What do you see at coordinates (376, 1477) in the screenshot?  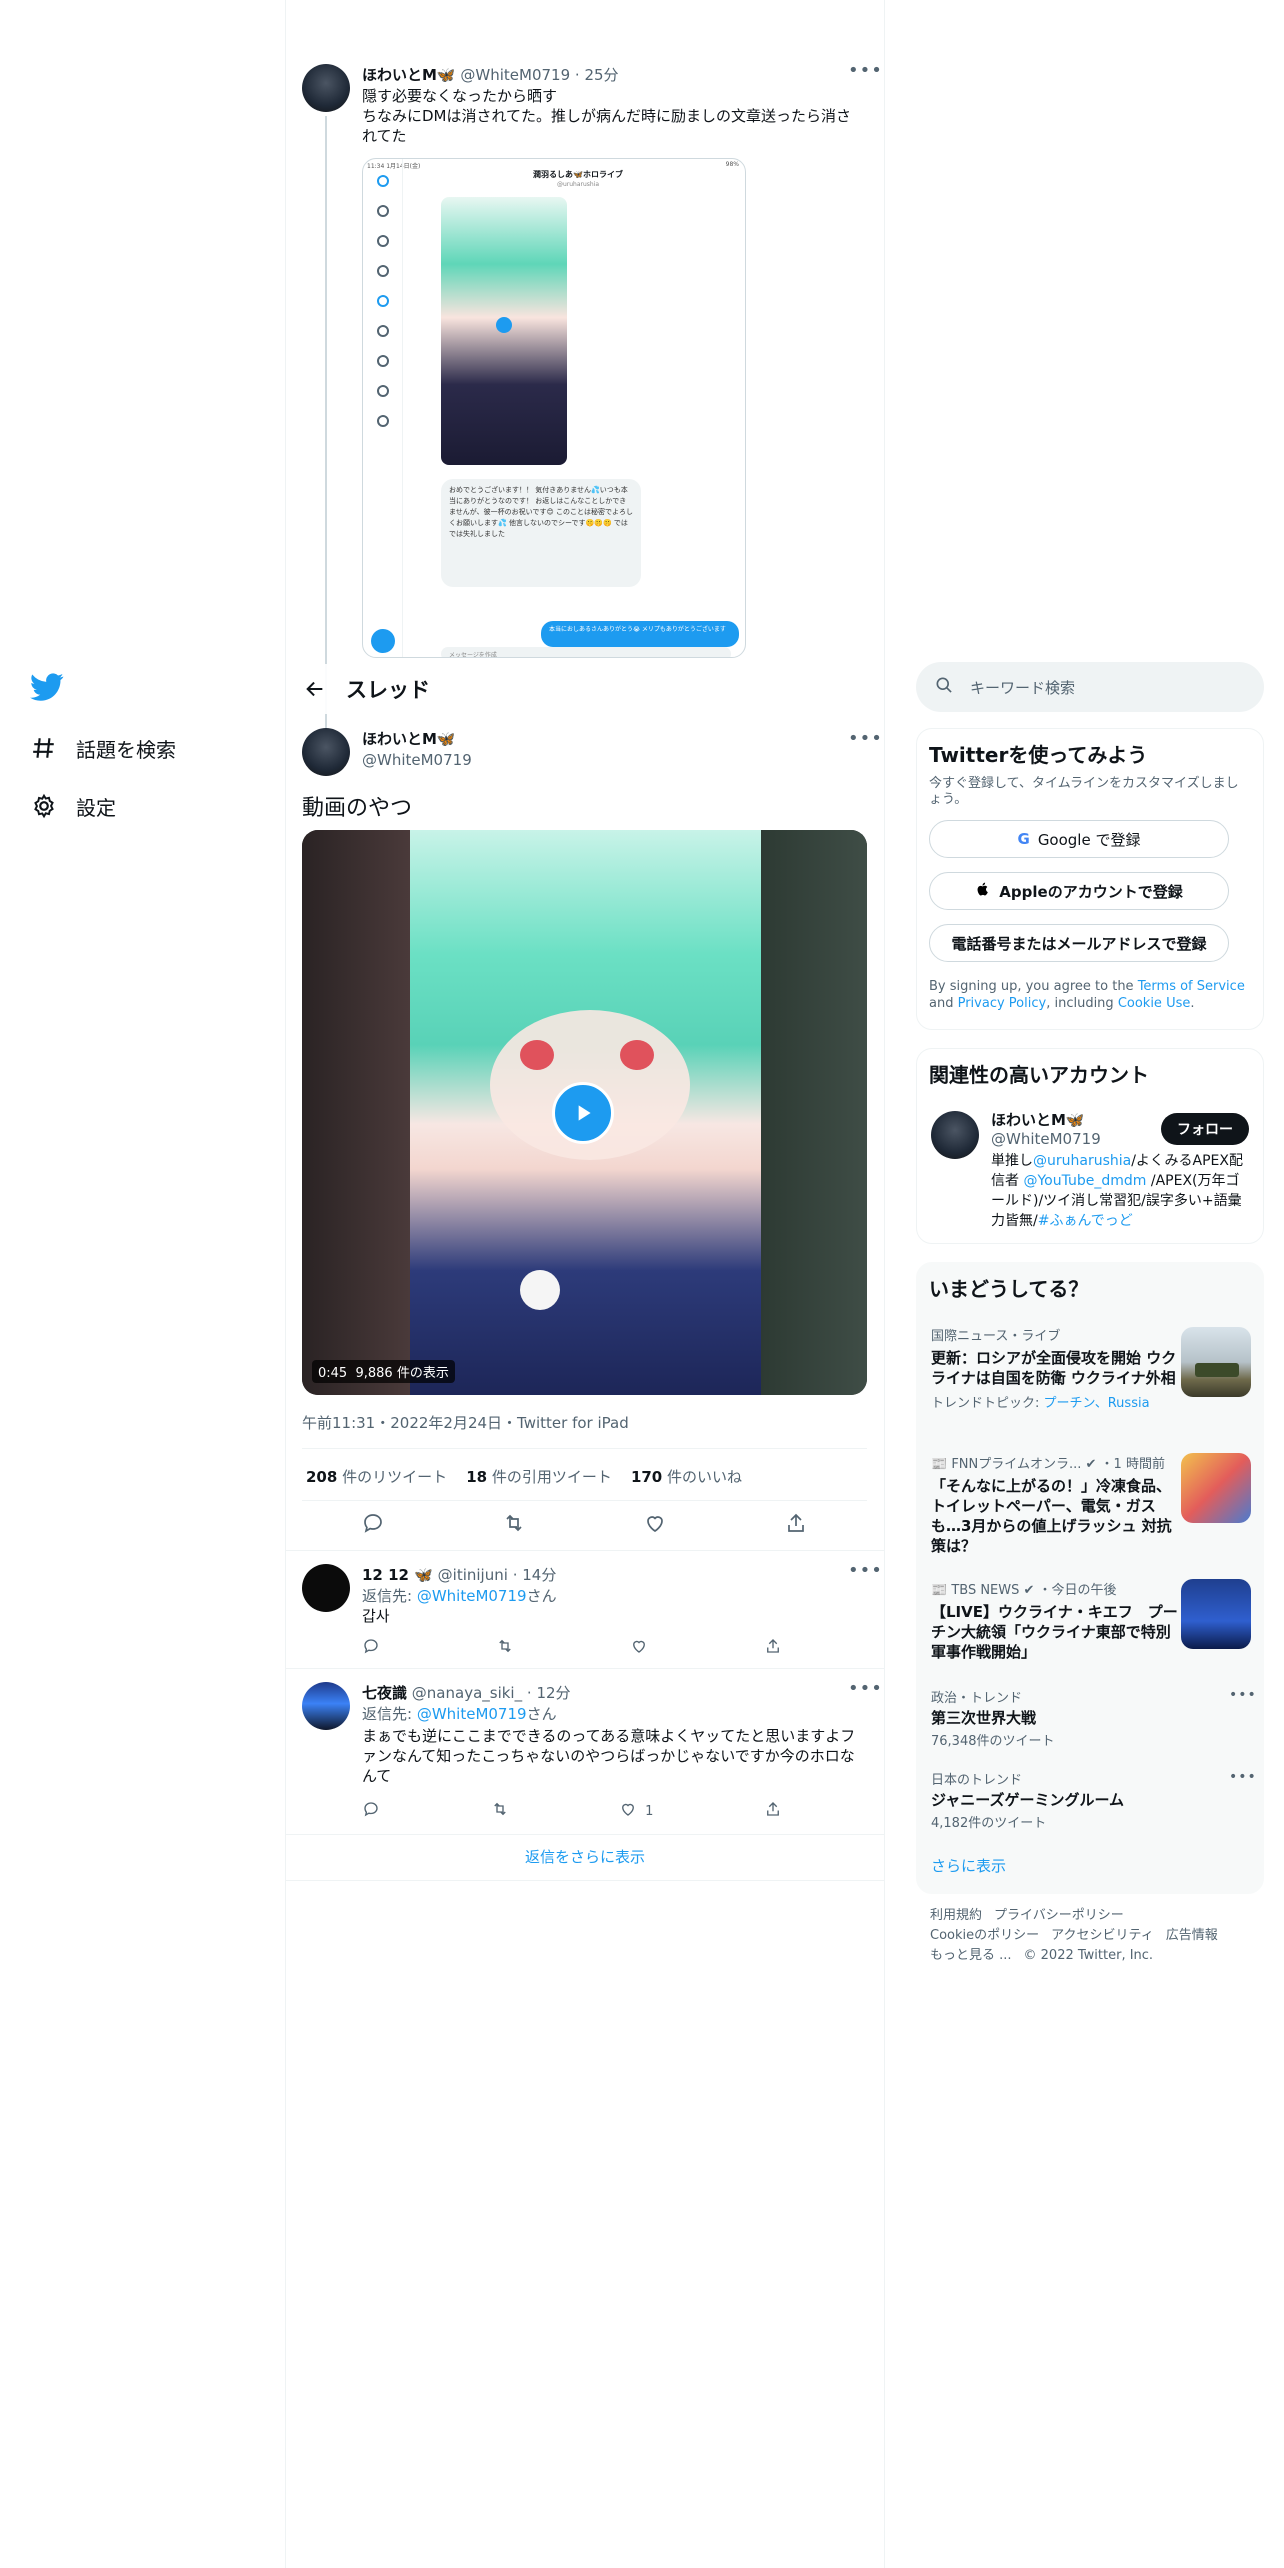 I see `retweet-count: 208 件のリツイート` at bounding box center [376, 1477].